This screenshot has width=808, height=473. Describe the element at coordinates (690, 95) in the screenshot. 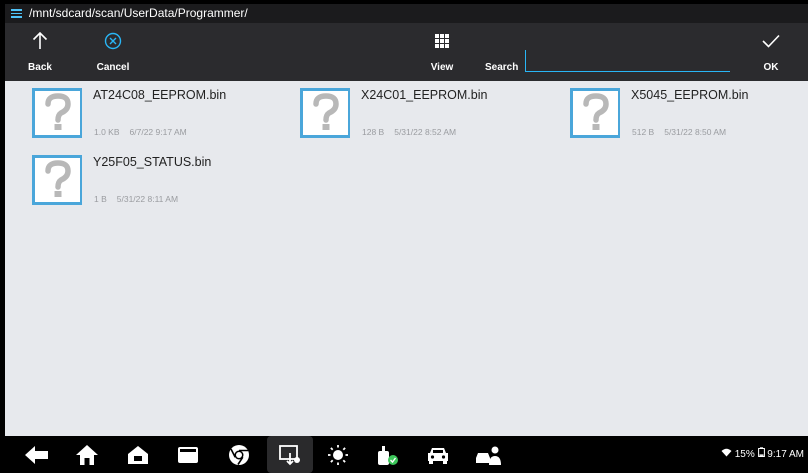

I see `file-name: X5045_EEPROM.bin` at that location.